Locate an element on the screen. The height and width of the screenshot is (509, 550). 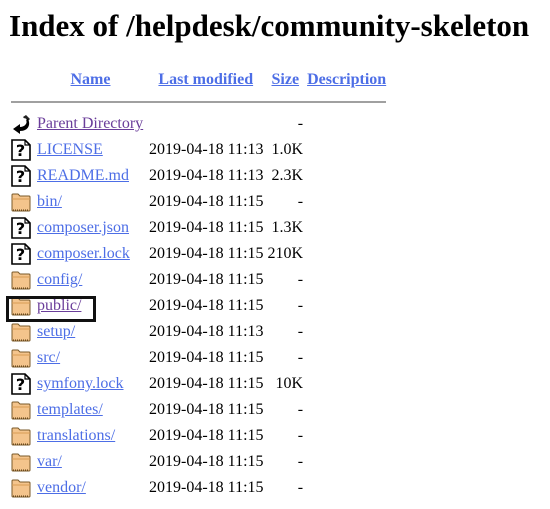
file-link: LICENSE is located at coordinates (70, 149).